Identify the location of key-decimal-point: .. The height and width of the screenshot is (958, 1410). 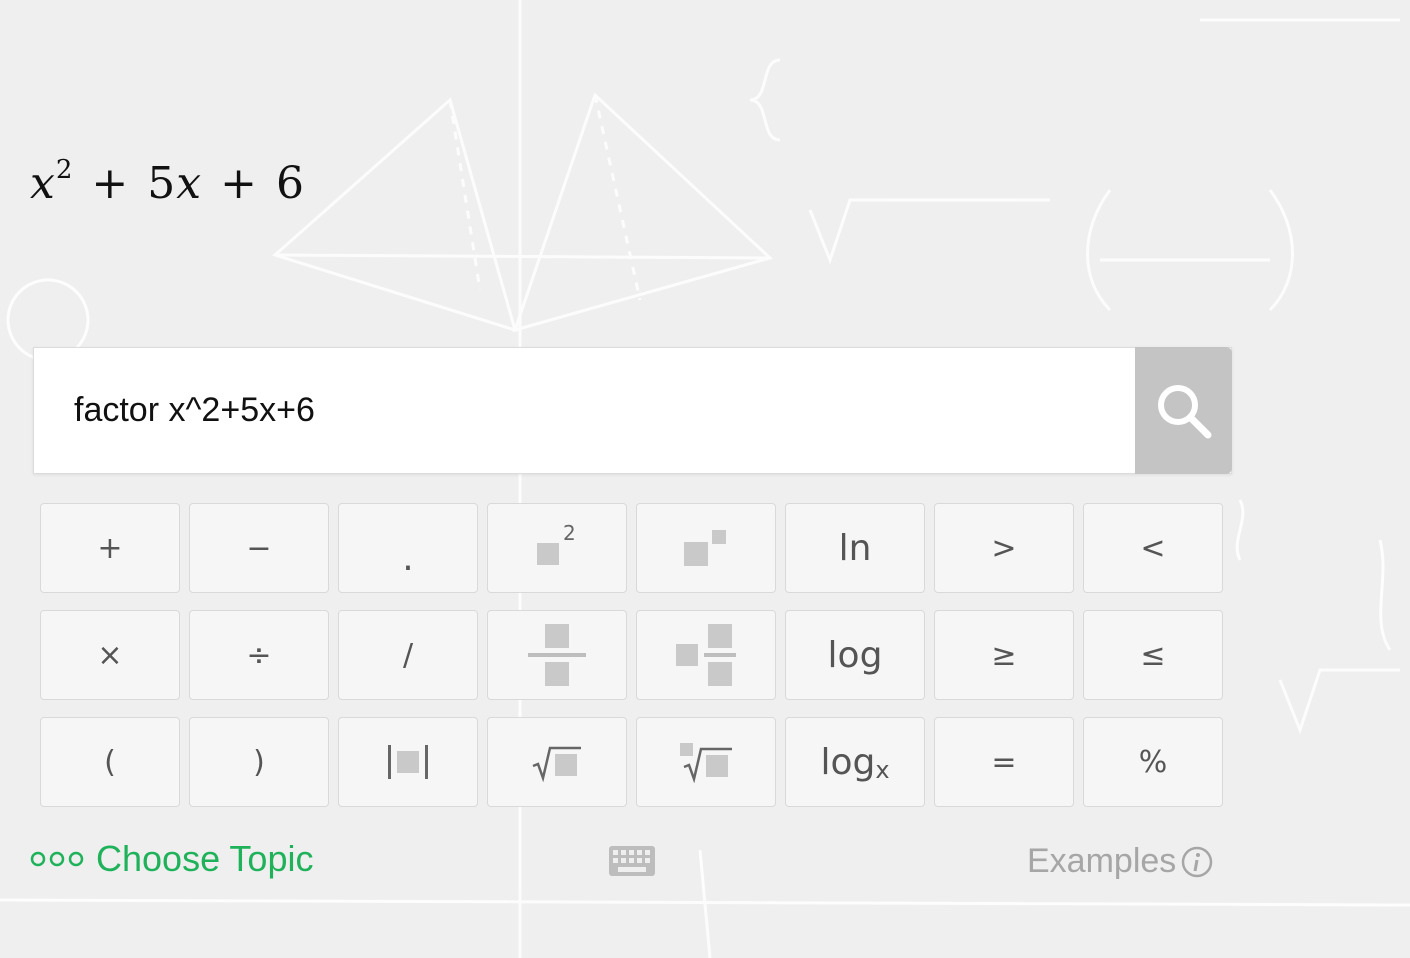
(408, 548).